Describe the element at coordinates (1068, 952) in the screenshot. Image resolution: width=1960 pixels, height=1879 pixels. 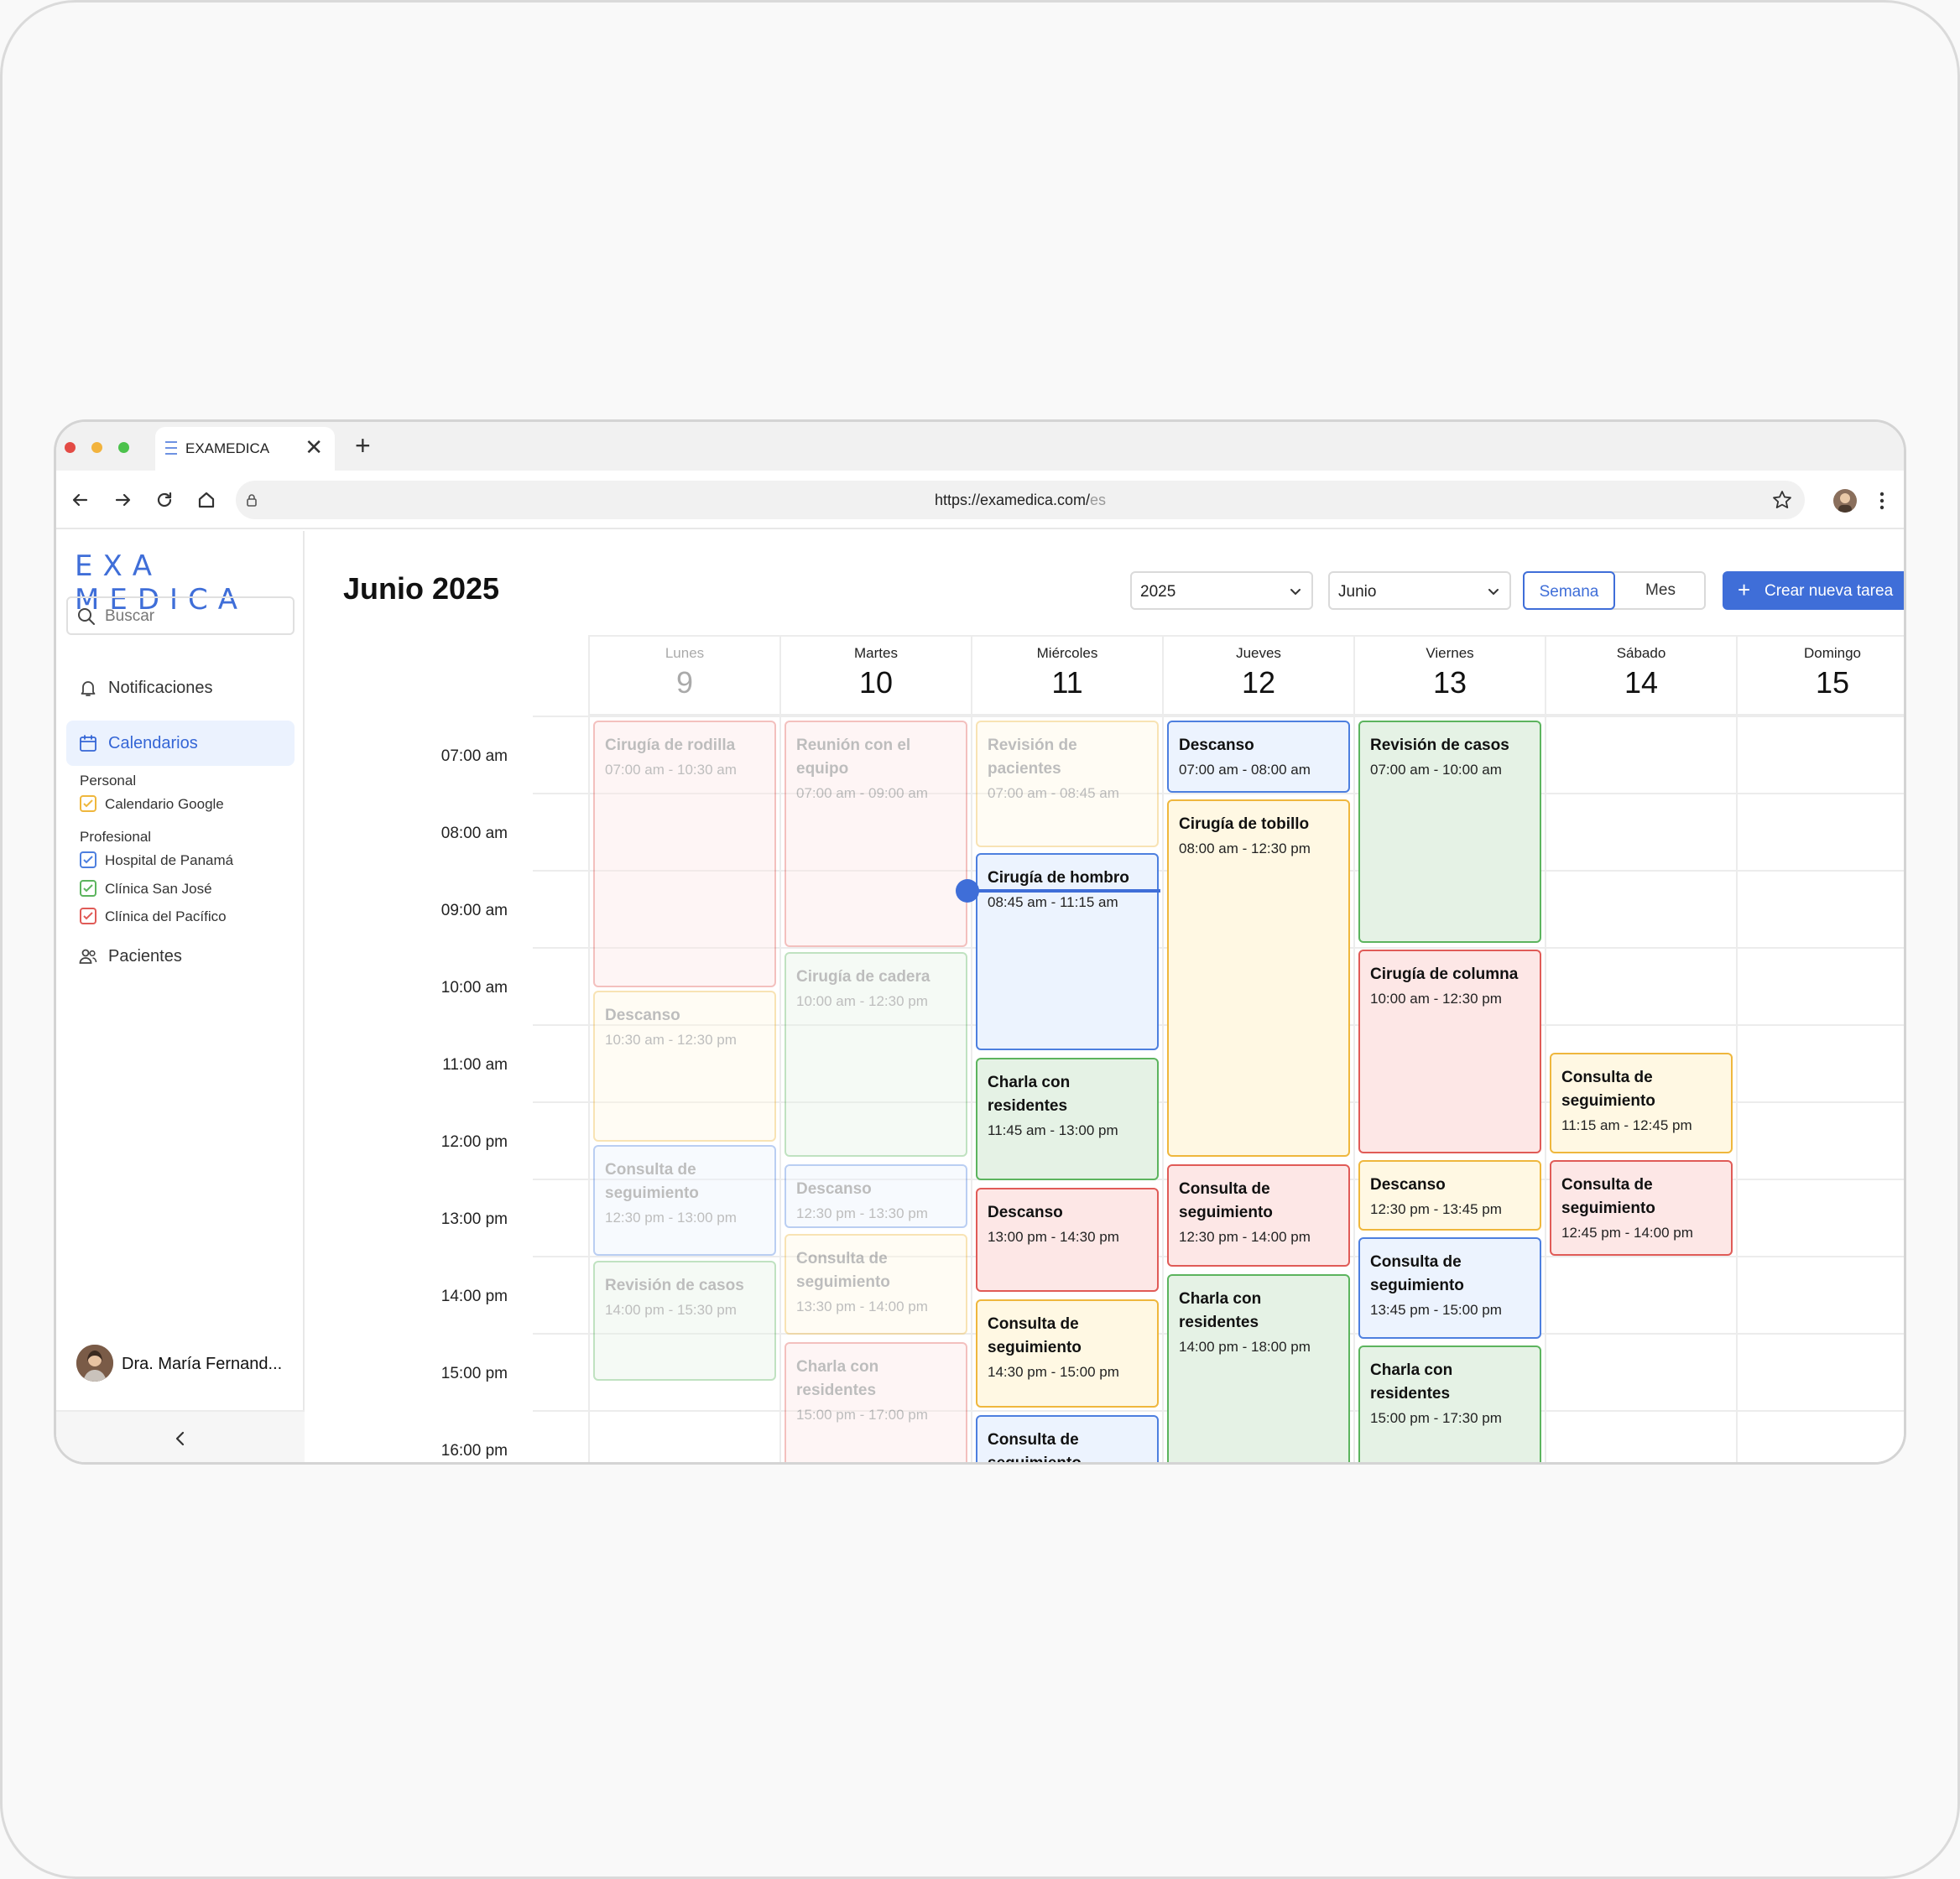
I see `calendar-event: Cirugía de hombro 08:45 am - 11:15 am` at that location.